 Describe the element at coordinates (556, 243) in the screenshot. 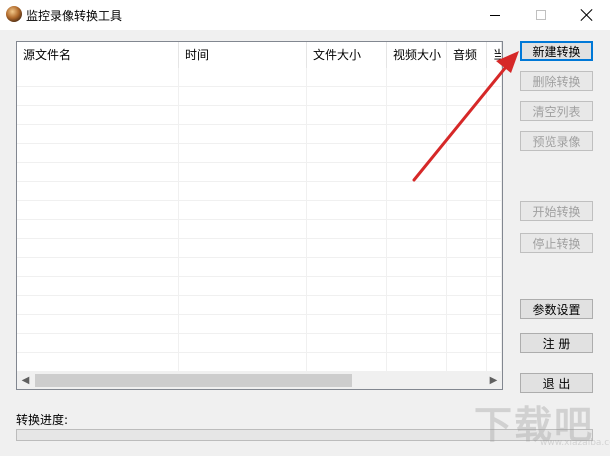

I see `stop-conversion-button: 停止转换` at that location.